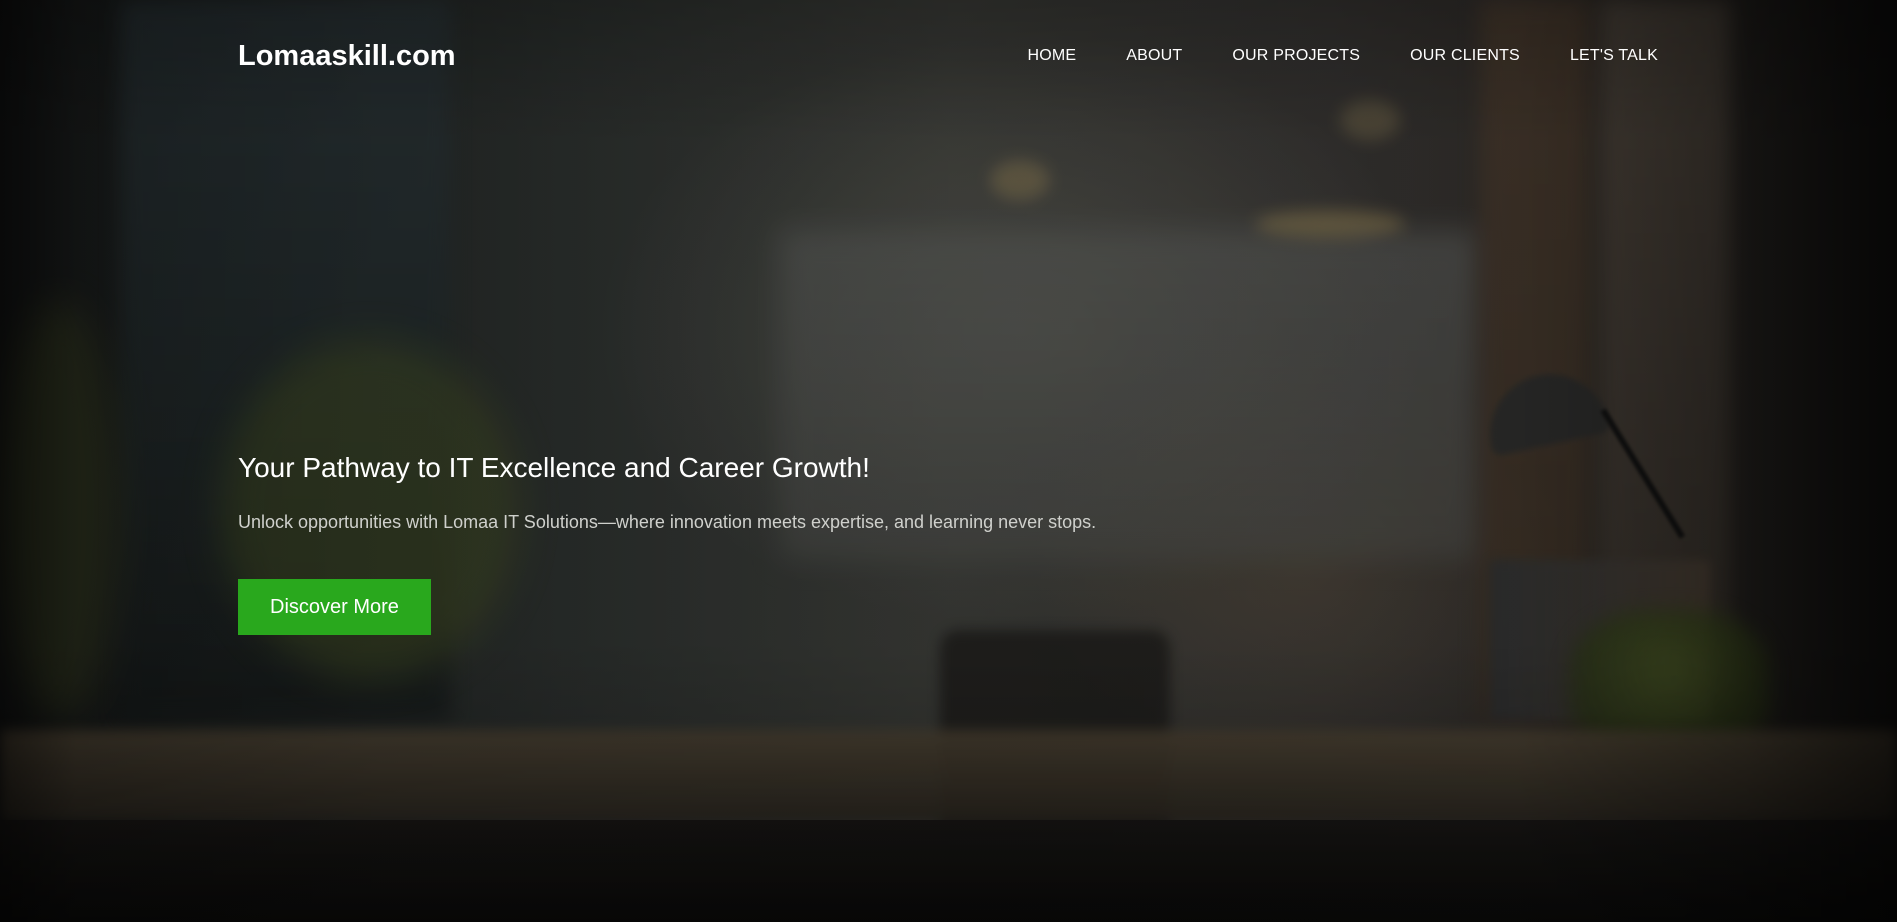 This screenshot has height=922, width=1897. What do you see at coordinates (1154, 56) in the screenshot?
I see `nav-link-about: ABOUT` at bounding box center [1154, 56].